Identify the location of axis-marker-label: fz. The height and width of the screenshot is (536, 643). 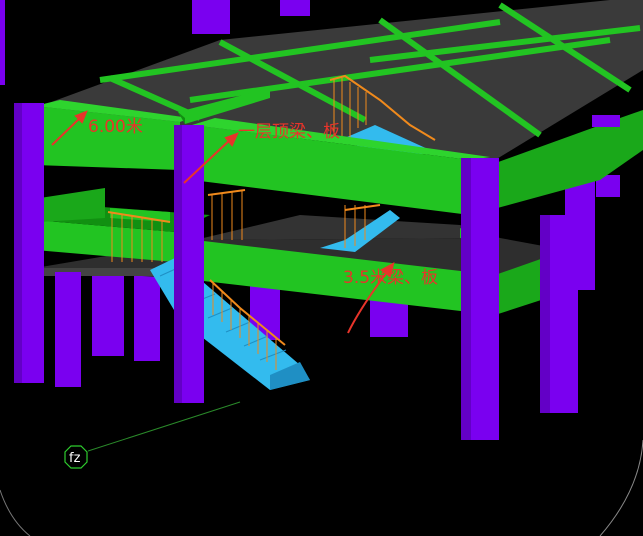
(75, 458).